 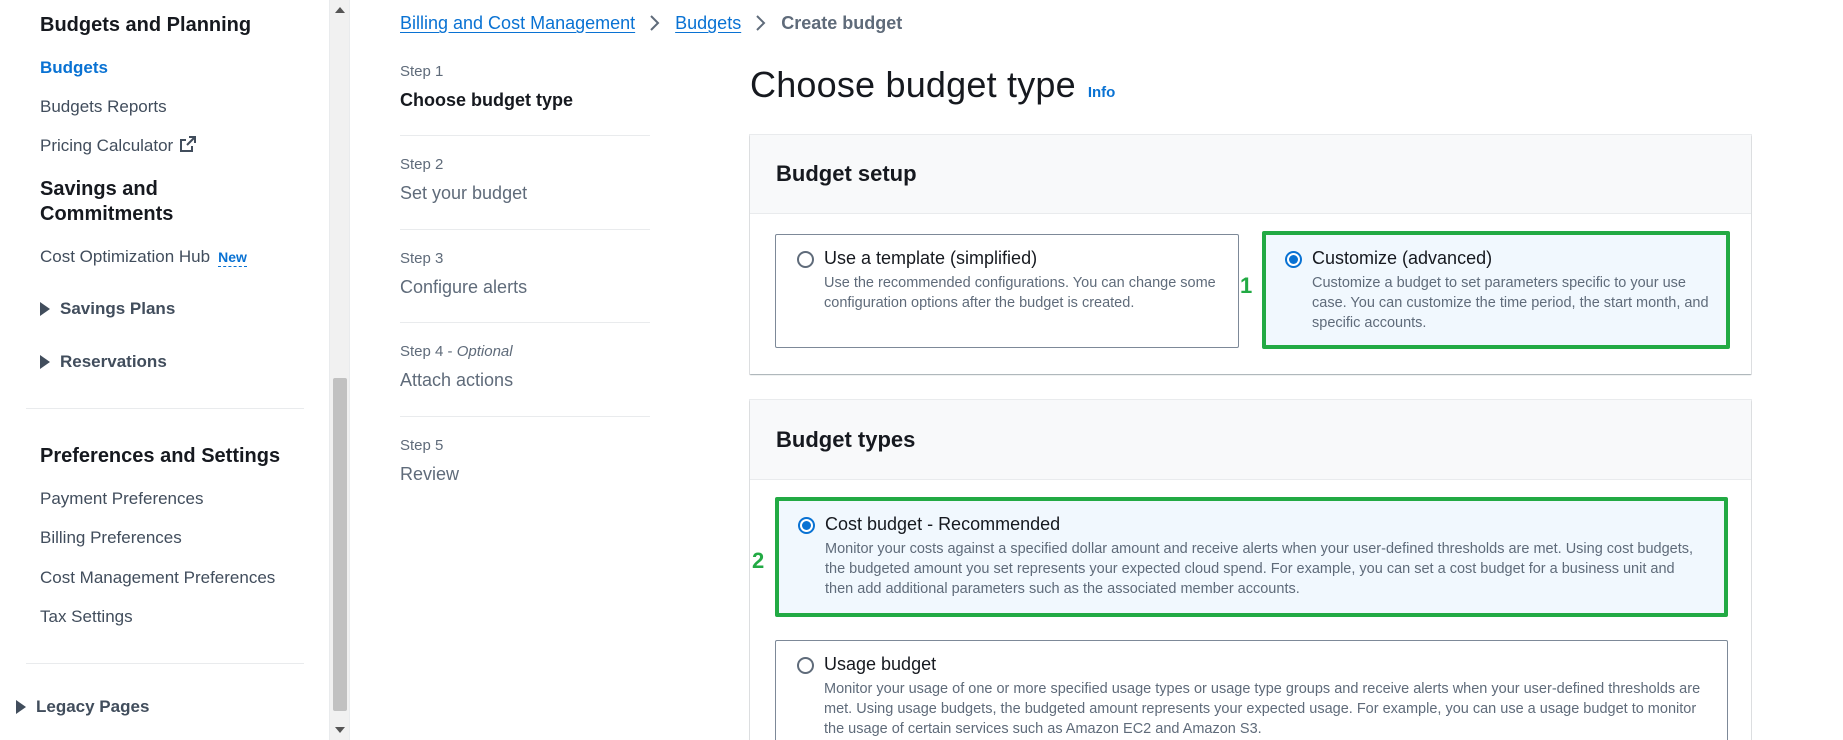 I want to click on breadcrumb-budgets: Budgets, so click(x=708, y=23).